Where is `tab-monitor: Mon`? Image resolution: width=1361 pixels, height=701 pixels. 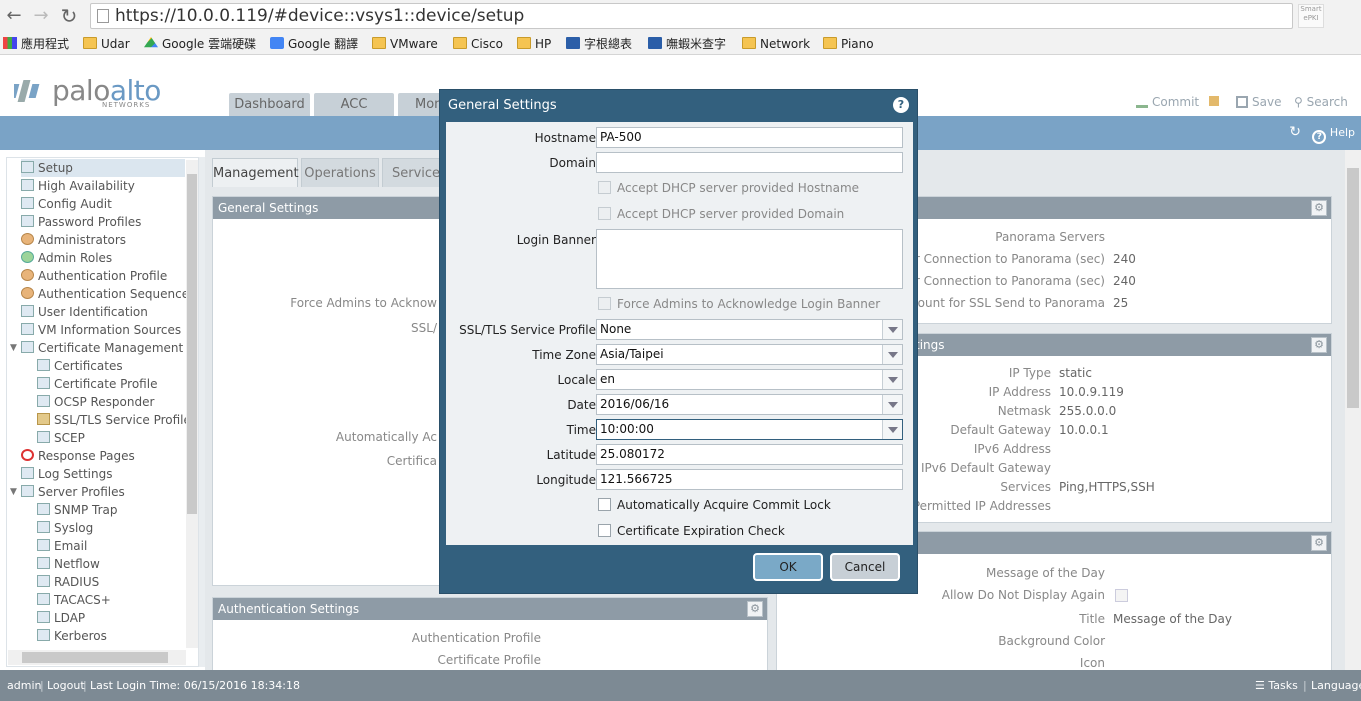 tab-monitor: Mon is located at coordinates (420, 104).